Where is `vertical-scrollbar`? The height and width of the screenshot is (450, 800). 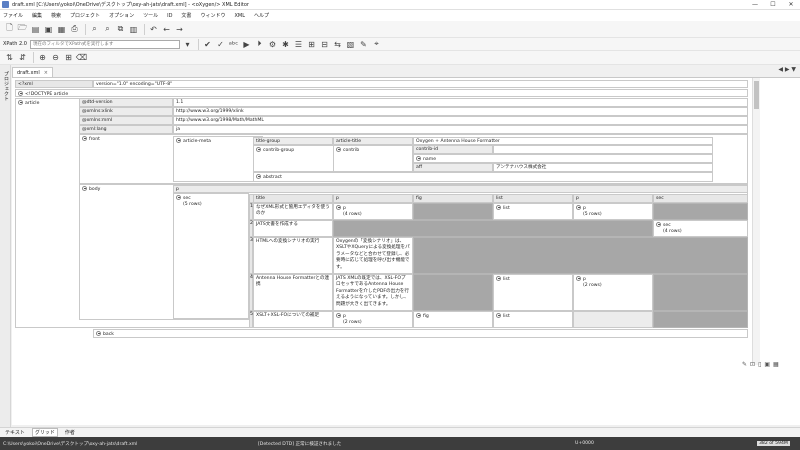
vertical-scrollbar is located at coordinates (756, 221).